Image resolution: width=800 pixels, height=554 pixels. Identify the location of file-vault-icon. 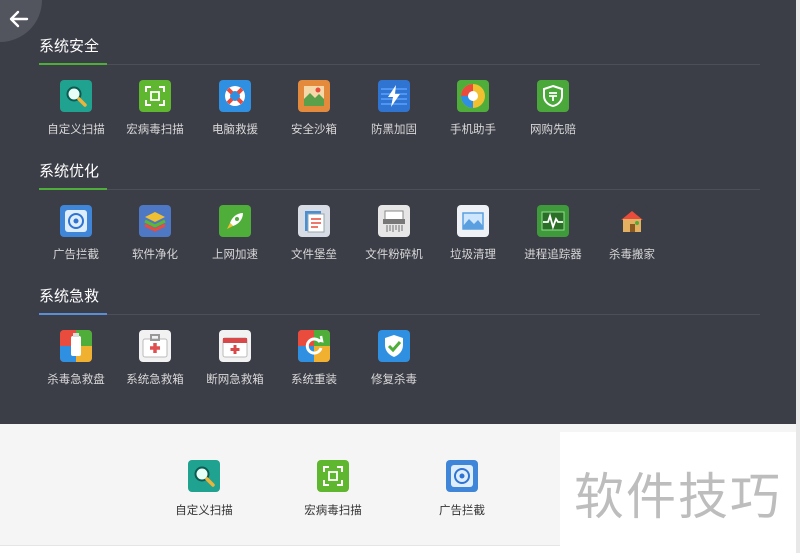
(314, 221).